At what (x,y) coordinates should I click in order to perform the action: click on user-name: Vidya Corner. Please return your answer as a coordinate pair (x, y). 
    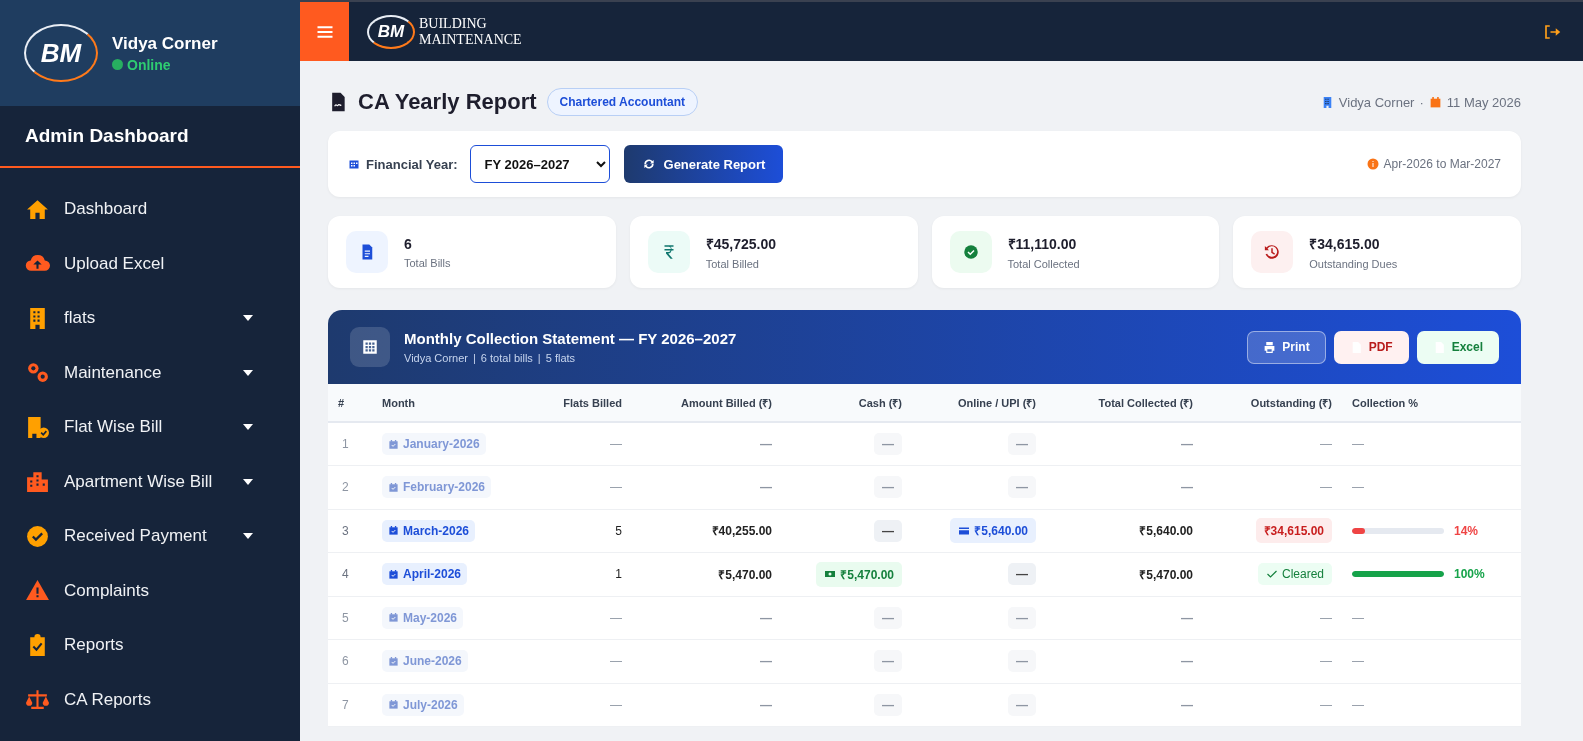
    Looking at the image, I should click on (165, 43).